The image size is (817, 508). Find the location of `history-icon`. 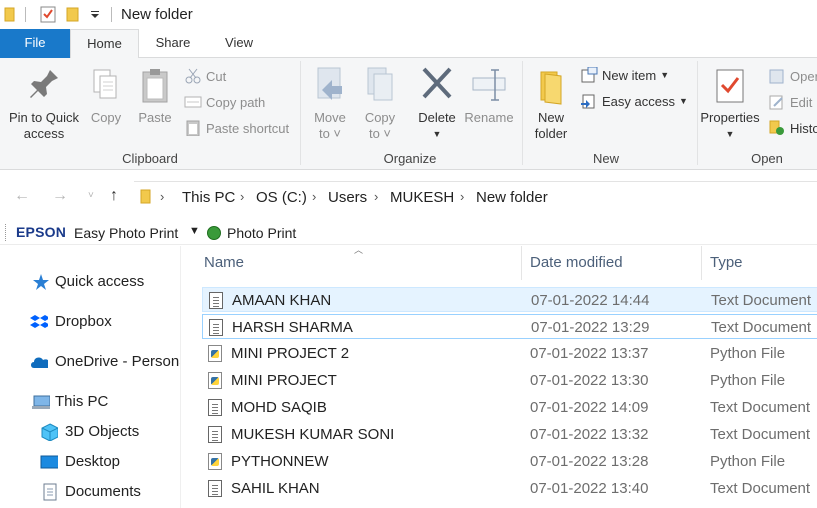

history-icon is located at coordinates (777, 128).